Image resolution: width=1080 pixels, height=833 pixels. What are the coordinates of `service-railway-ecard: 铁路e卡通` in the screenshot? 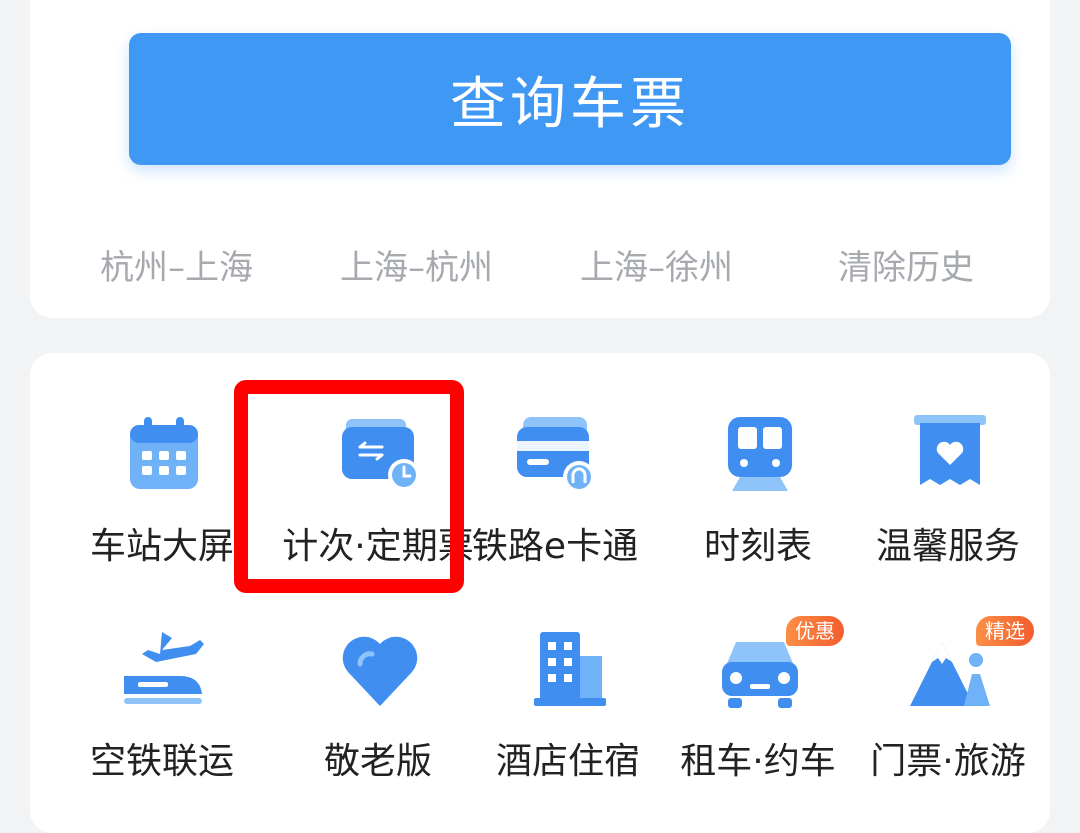 It's located at (555, 508).